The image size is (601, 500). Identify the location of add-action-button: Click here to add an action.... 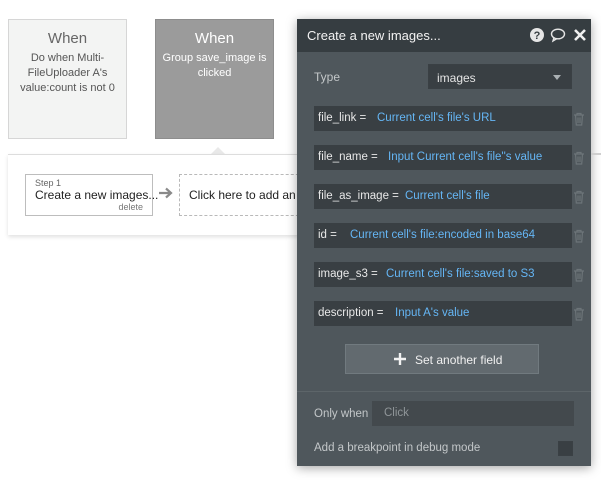
(244, 195).